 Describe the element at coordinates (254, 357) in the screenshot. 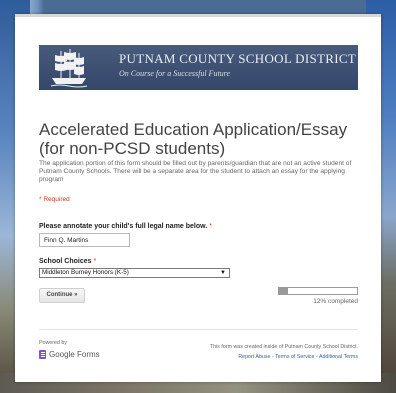

I see `report-abuse-link: Report Abuse` at that location.